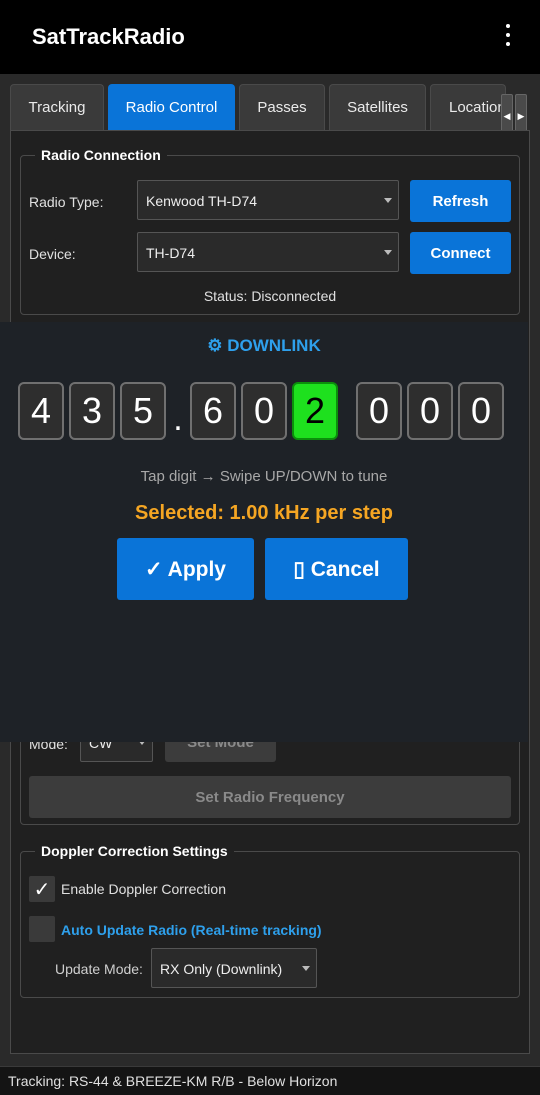  Describe the element at coordinates (191, 930) in the screenshot. I see `auto-update-label: Auto Update Radio (Real-time tracking)` at that location.